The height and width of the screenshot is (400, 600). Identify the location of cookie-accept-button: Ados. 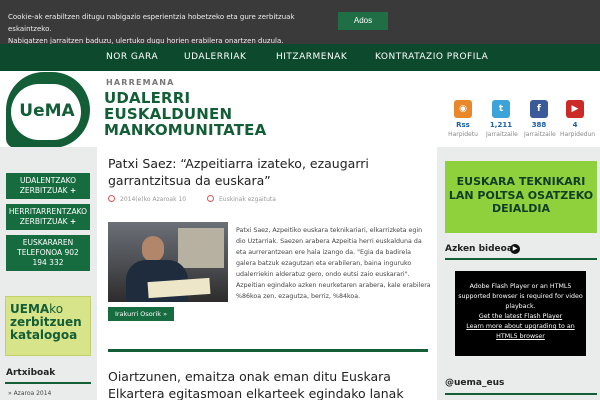
(363, 21).